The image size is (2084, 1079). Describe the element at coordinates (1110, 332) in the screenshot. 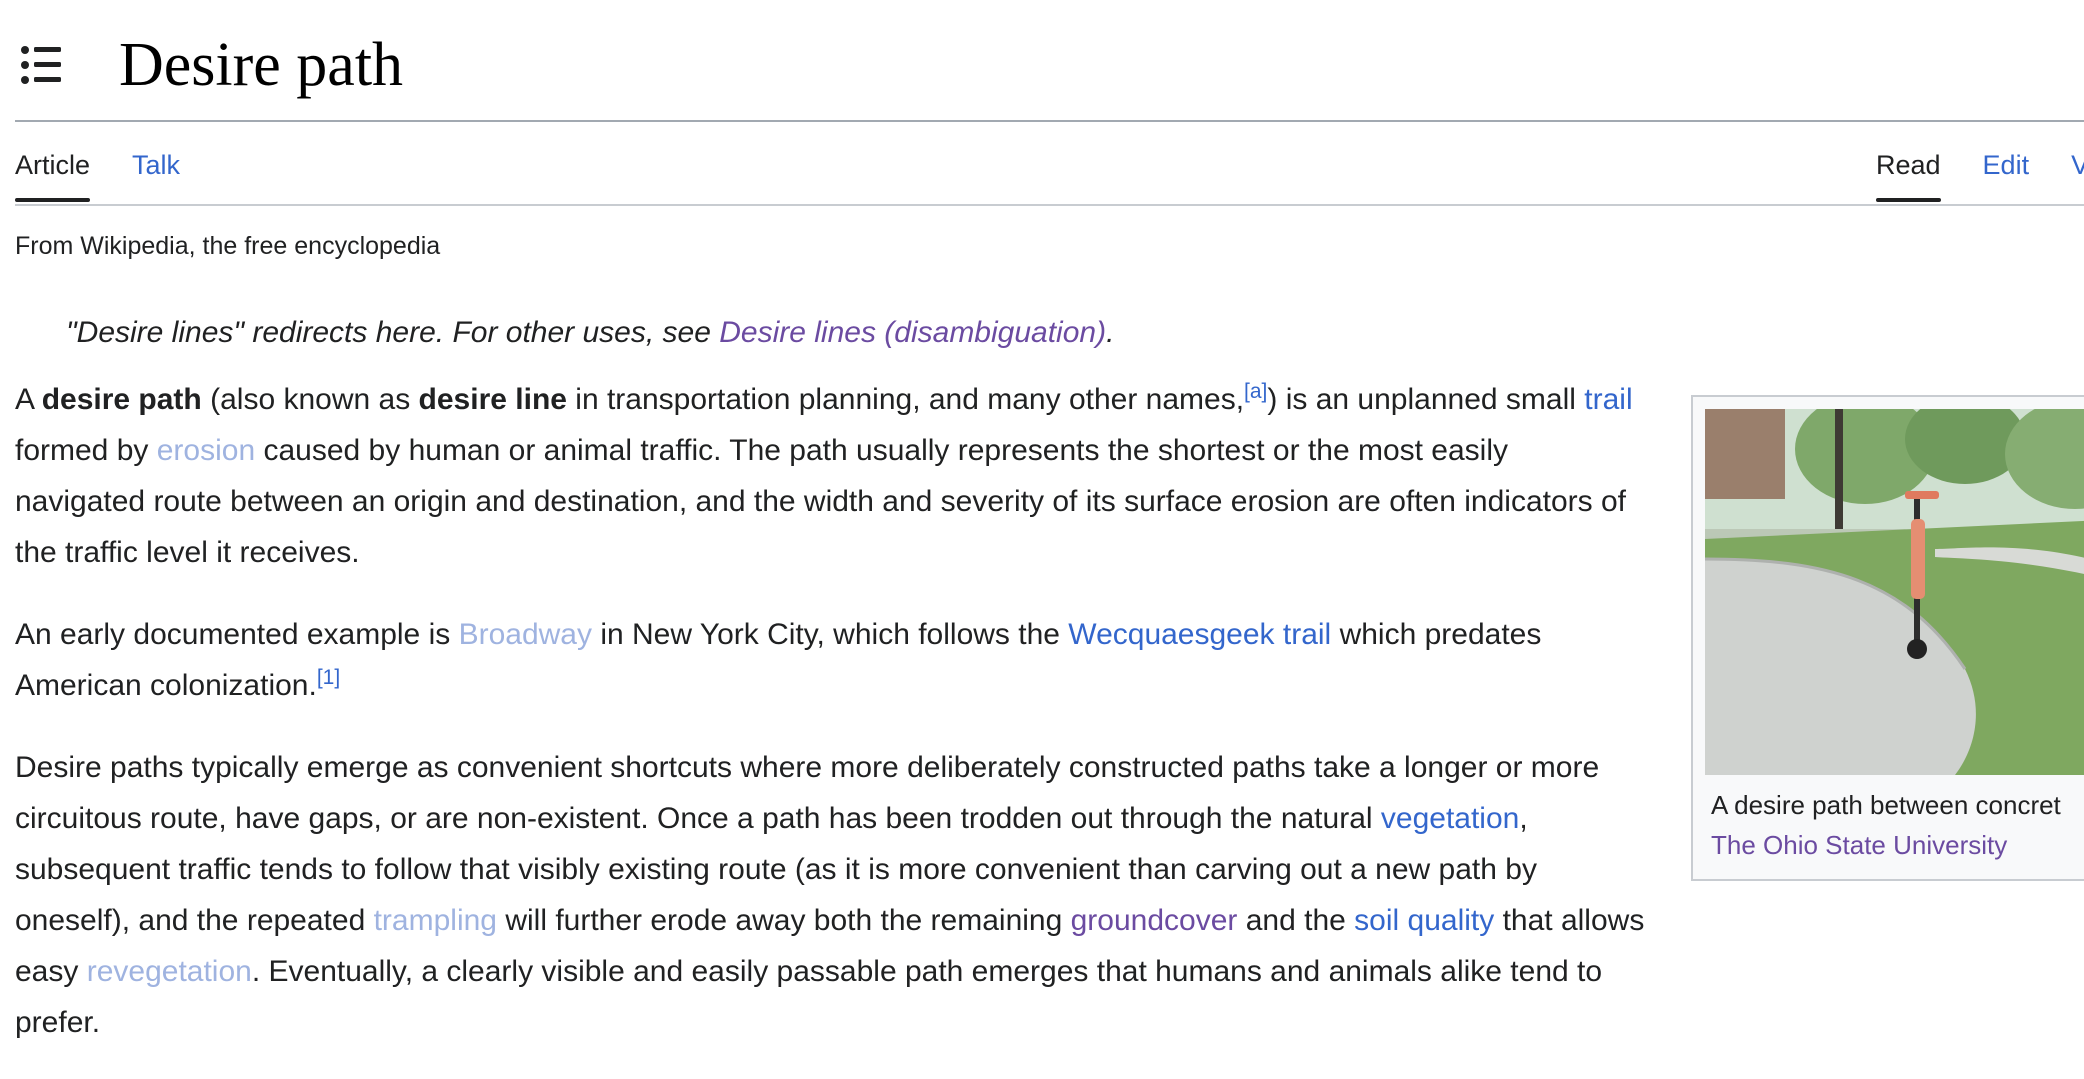

I see `hatnote-end: .` at that location.